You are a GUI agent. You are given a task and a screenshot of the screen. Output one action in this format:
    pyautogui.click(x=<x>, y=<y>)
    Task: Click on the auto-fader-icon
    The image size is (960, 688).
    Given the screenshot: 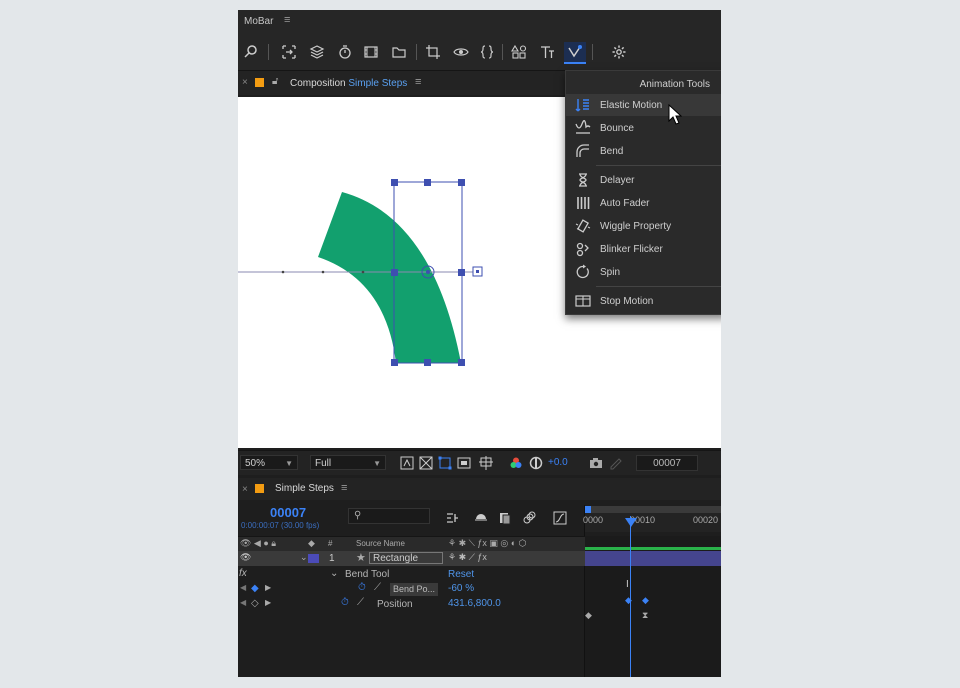 What is the action you would take?
    pyautogui.click(x=583, y=203)
    